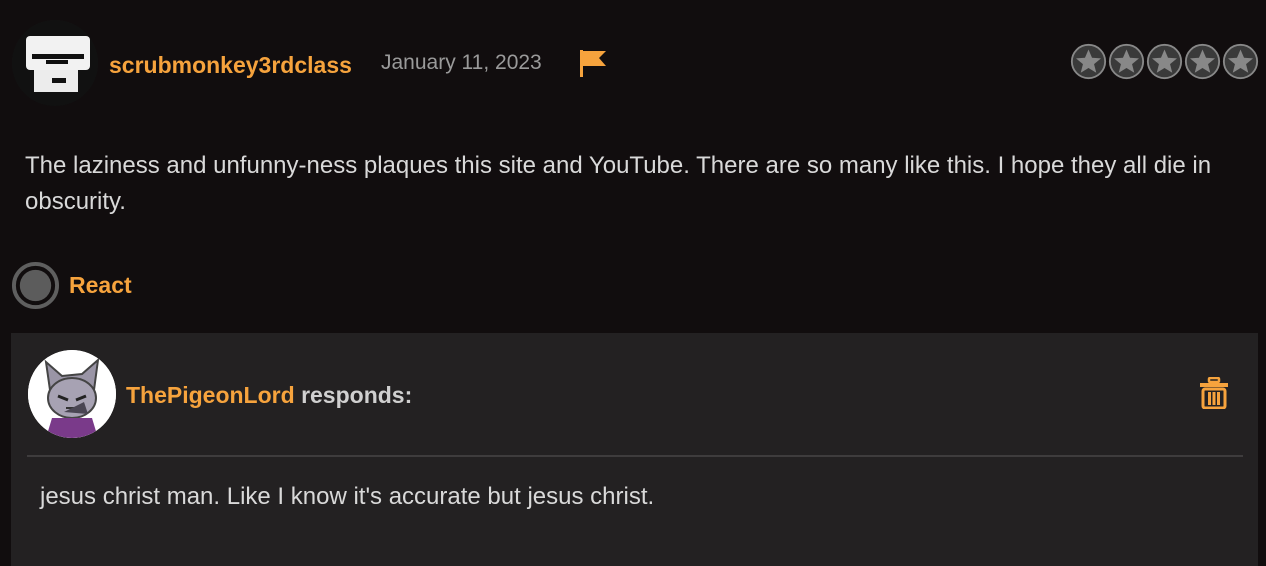  Describe the element at coordinates (35, 285) in the screenshot. I see `react-circle-icon` at that location.